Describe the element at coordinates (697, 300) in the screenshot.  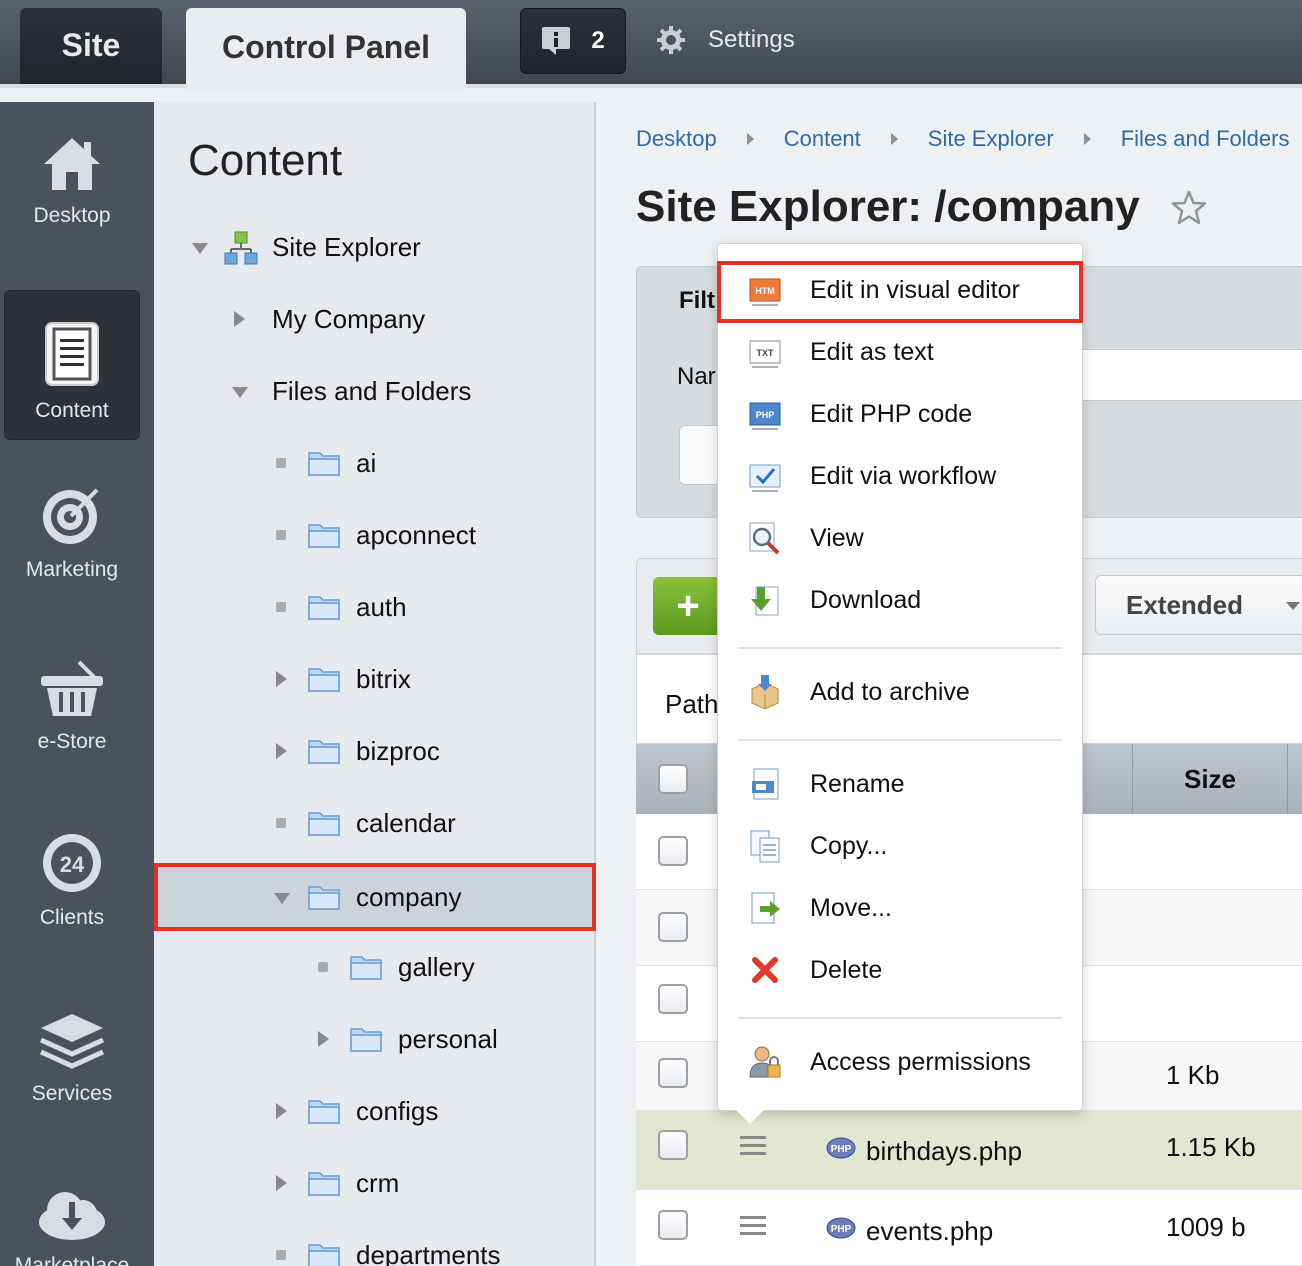
I see `filter-title: Filt` at that location.